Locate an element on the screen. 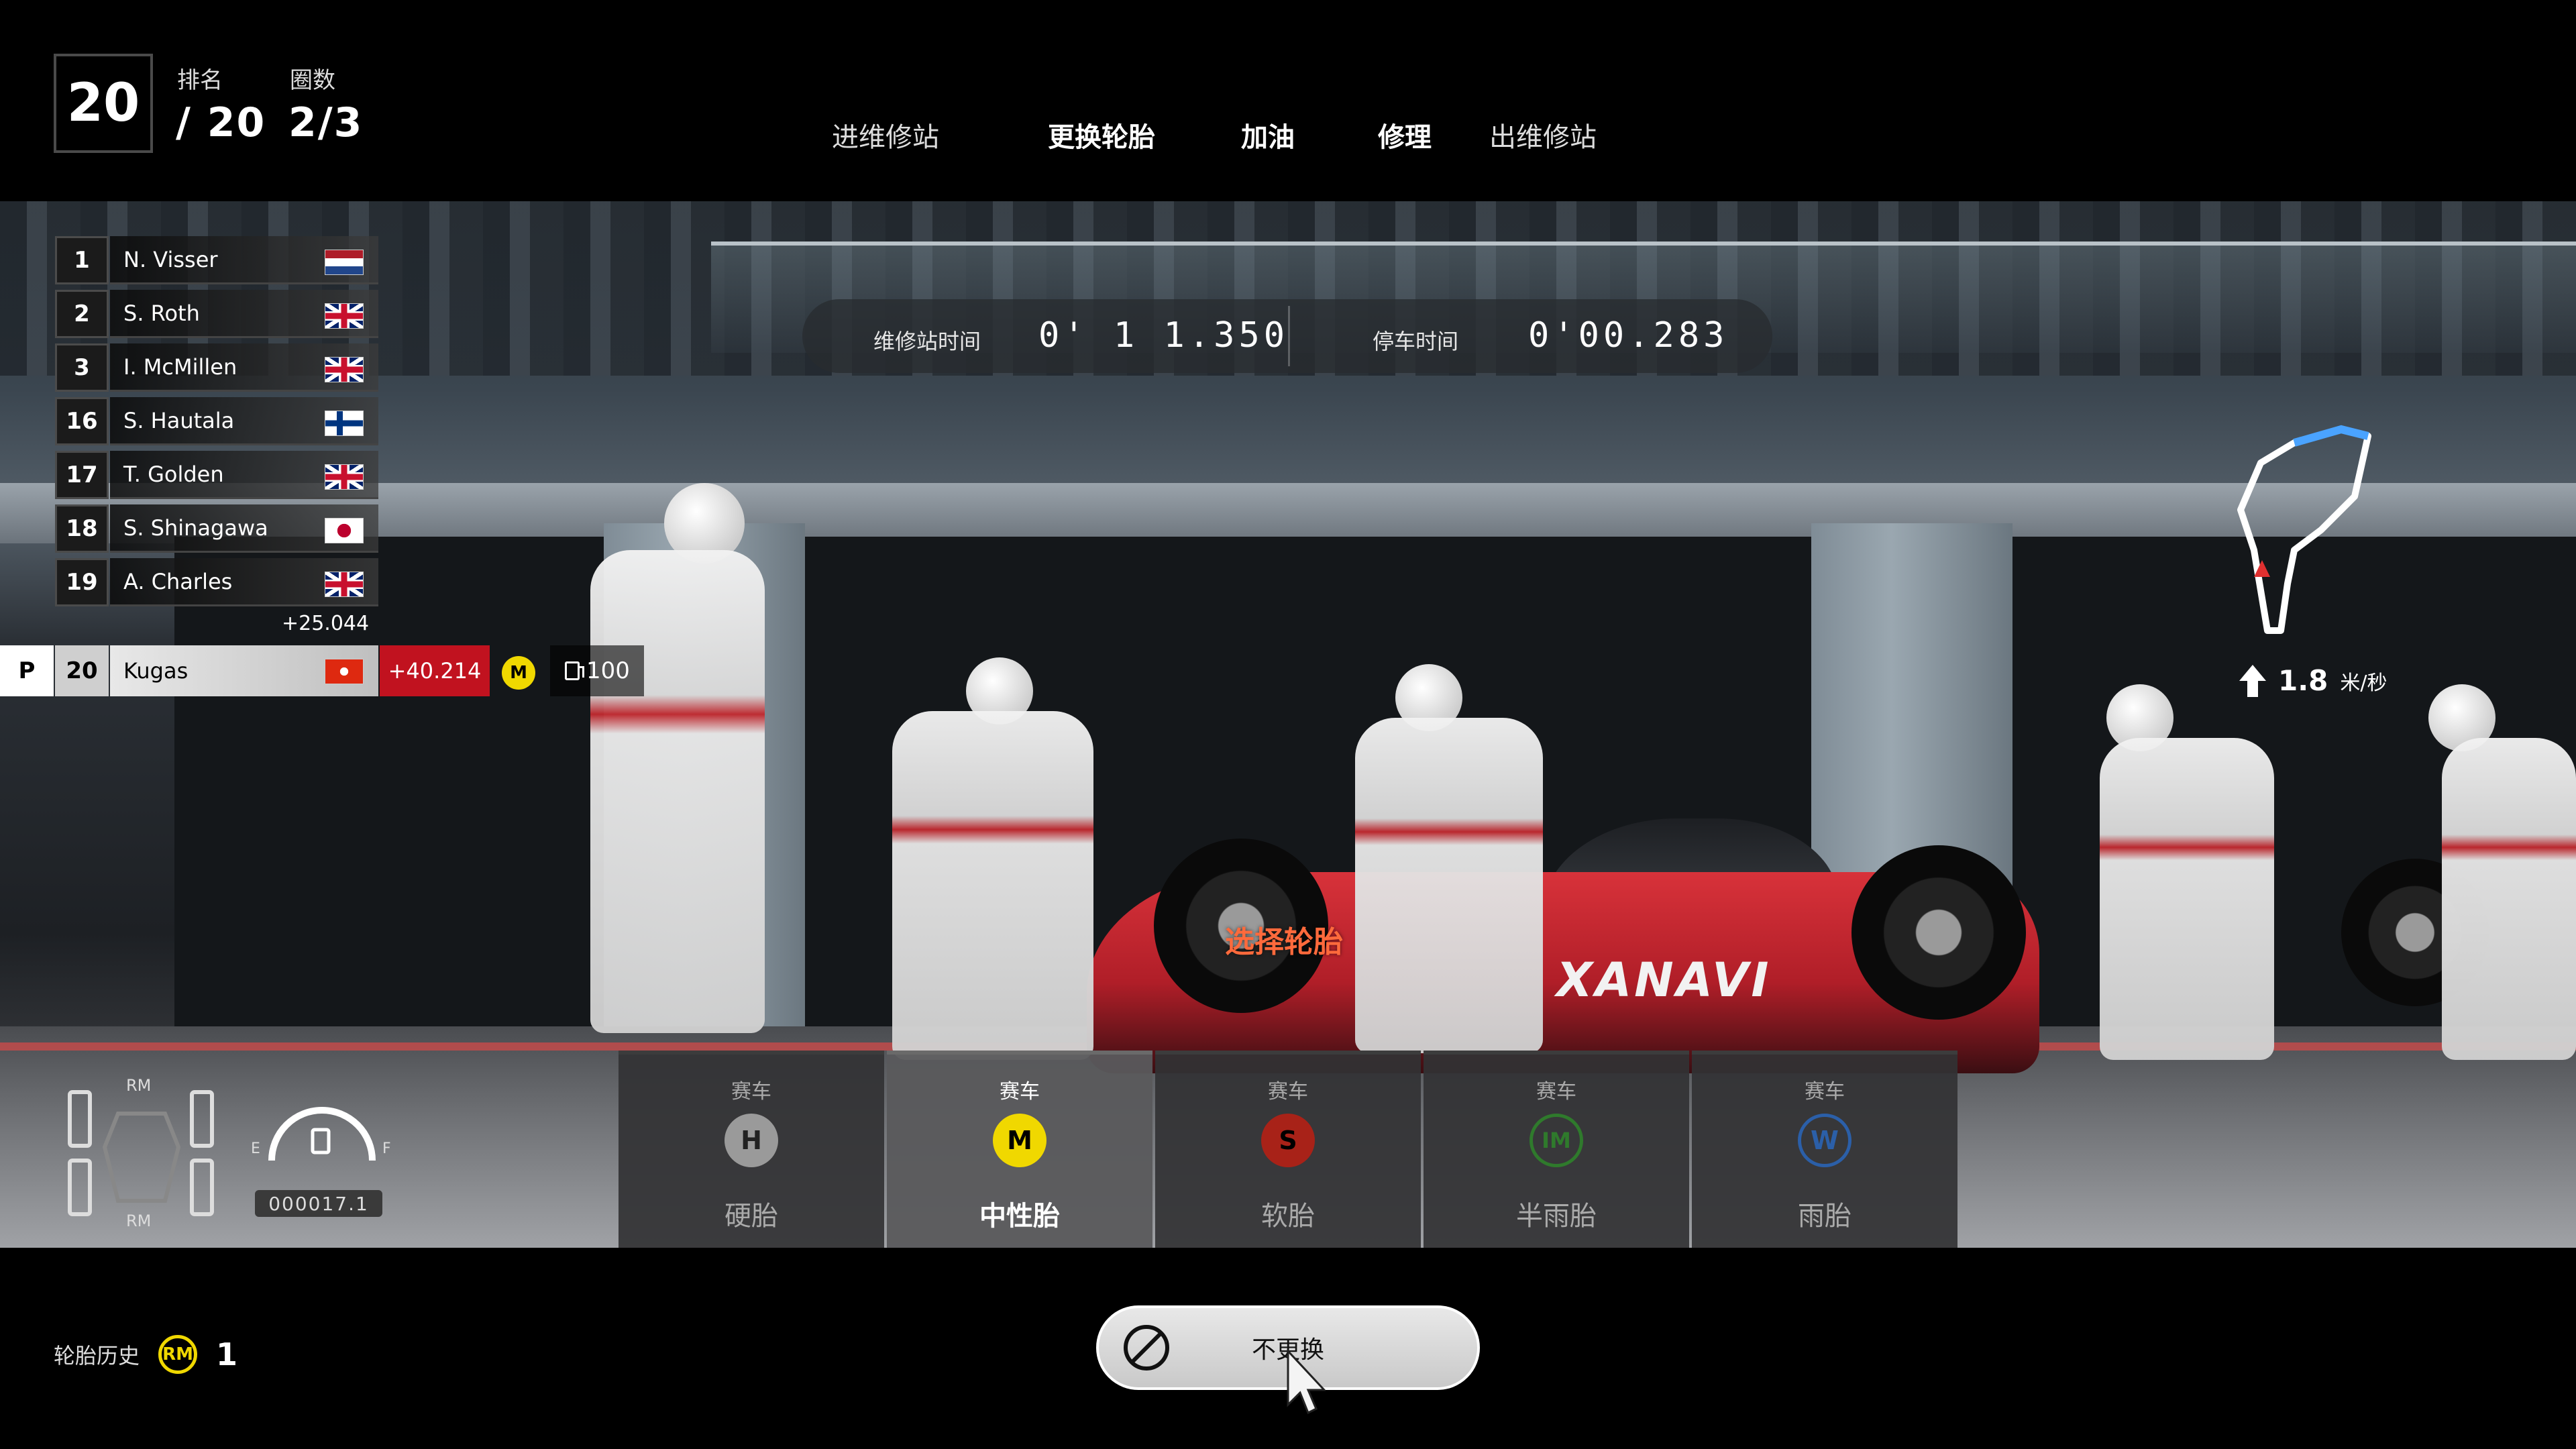  gap-to-car-ahead: +25.044 is located at coordinates (326, 623).